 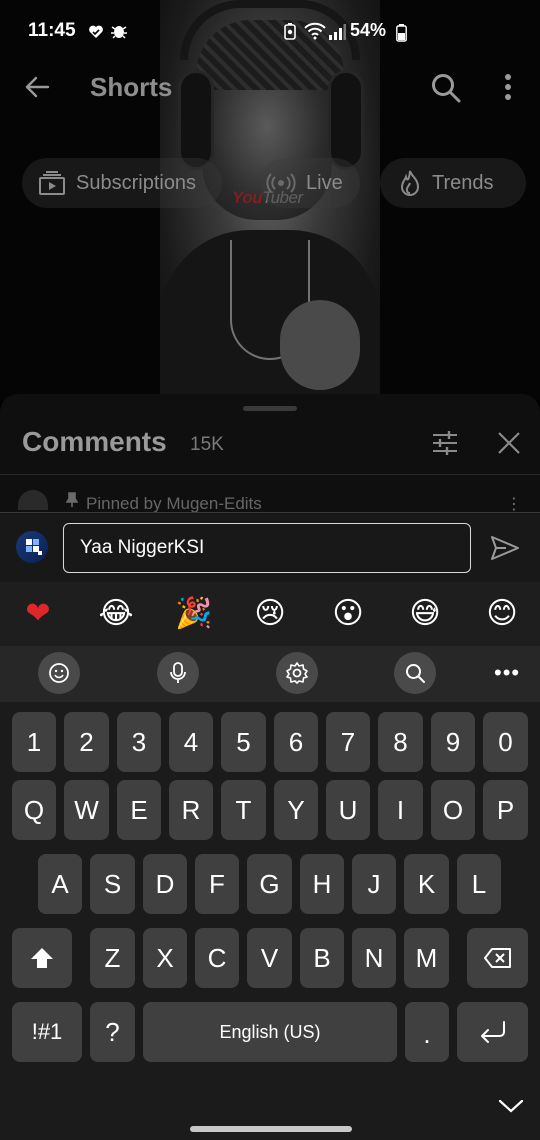 What do you see at coordinates (400, 742) in the screenshot?
I see `key-8: 8` at bounding box center [400, 742].